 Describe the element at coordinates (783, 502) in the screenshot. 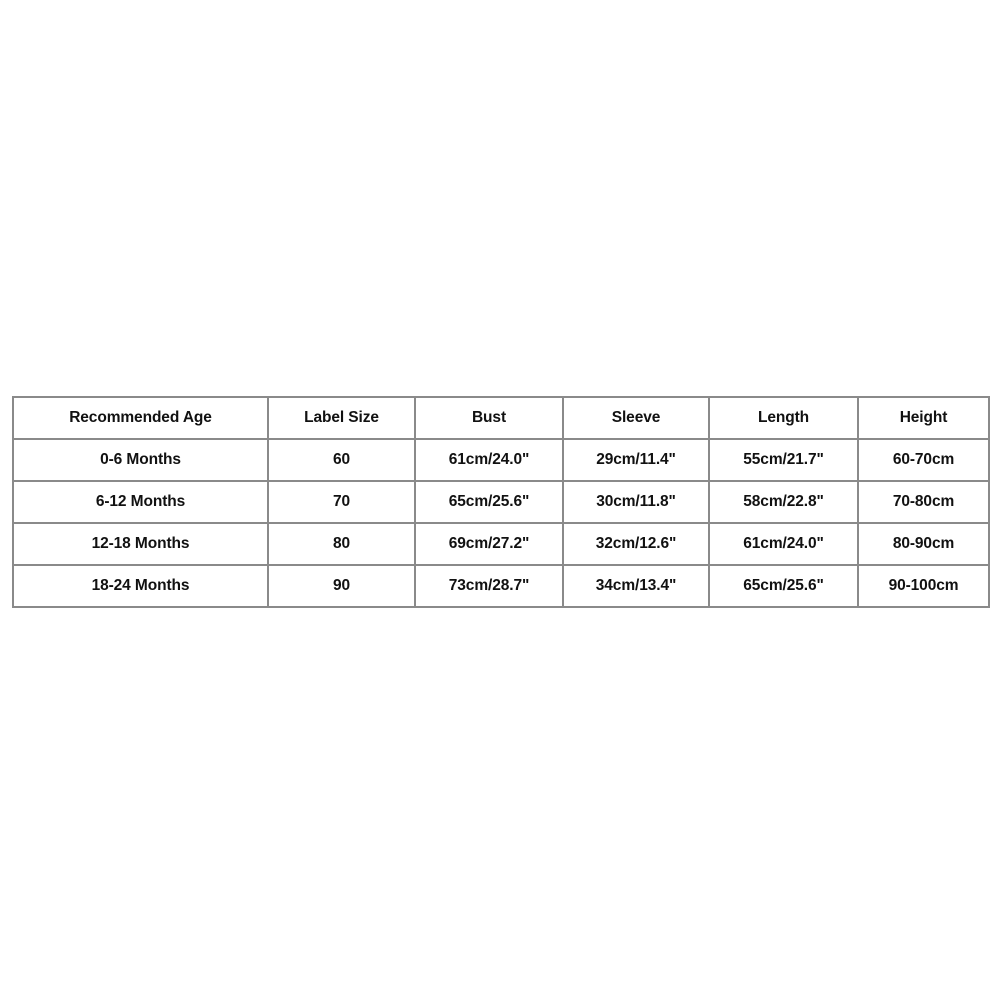

I see `cell-length: 58cm/22.8"` at that location.